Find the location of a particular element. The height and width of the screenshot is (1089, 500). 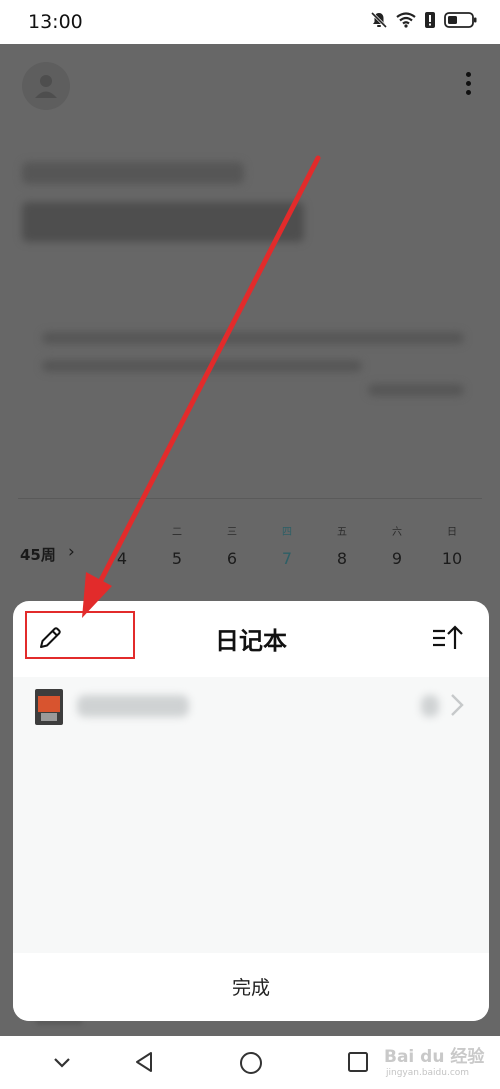

day-column: 4 is located at coordinates (122, 548).